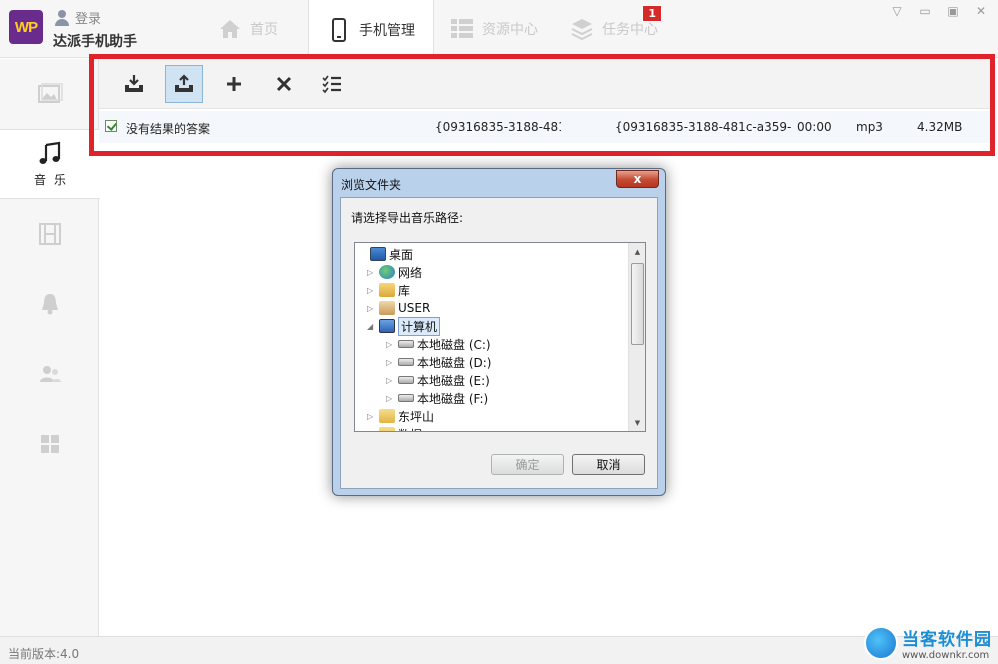 This screenshot has width=998, height=664. I want to click on cancel-button: 取消, so click(608, 464).